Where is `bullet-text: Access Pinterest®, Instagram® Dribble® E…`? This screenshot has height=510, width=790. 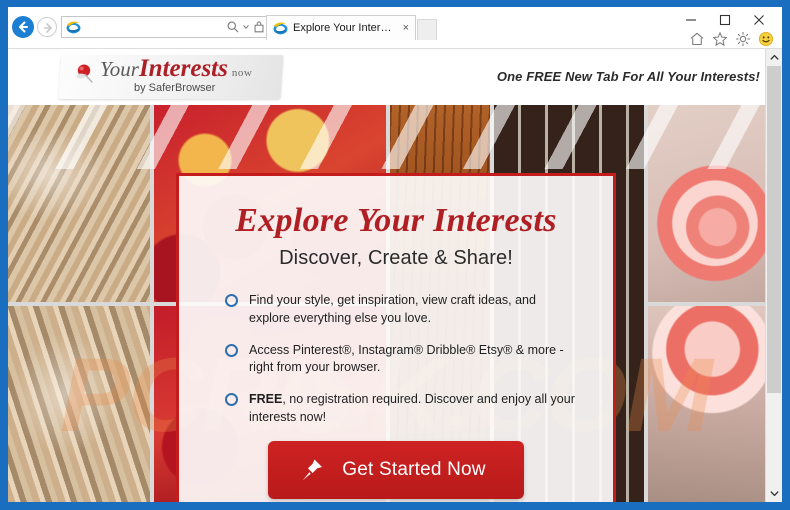 bullet-text: Access Pinterest®, Instagram® Dribble® E… is located at coordinates (406, 358).